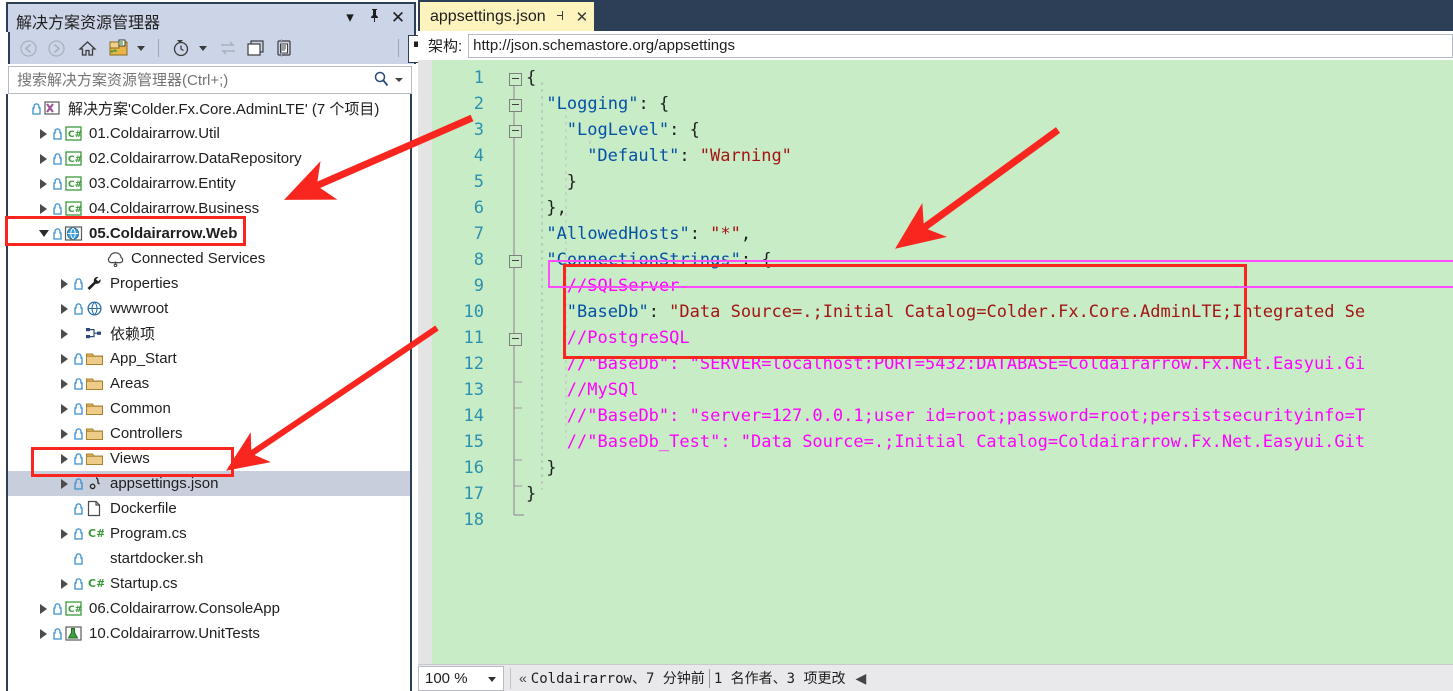 Image resolution: width=1453 pixels, height=691 pixels. What do you see at coordinates (209, 533) in the screenshot?
I see `tree-item-program.cs: C# Program.cs` at bounding box center [209, 533].